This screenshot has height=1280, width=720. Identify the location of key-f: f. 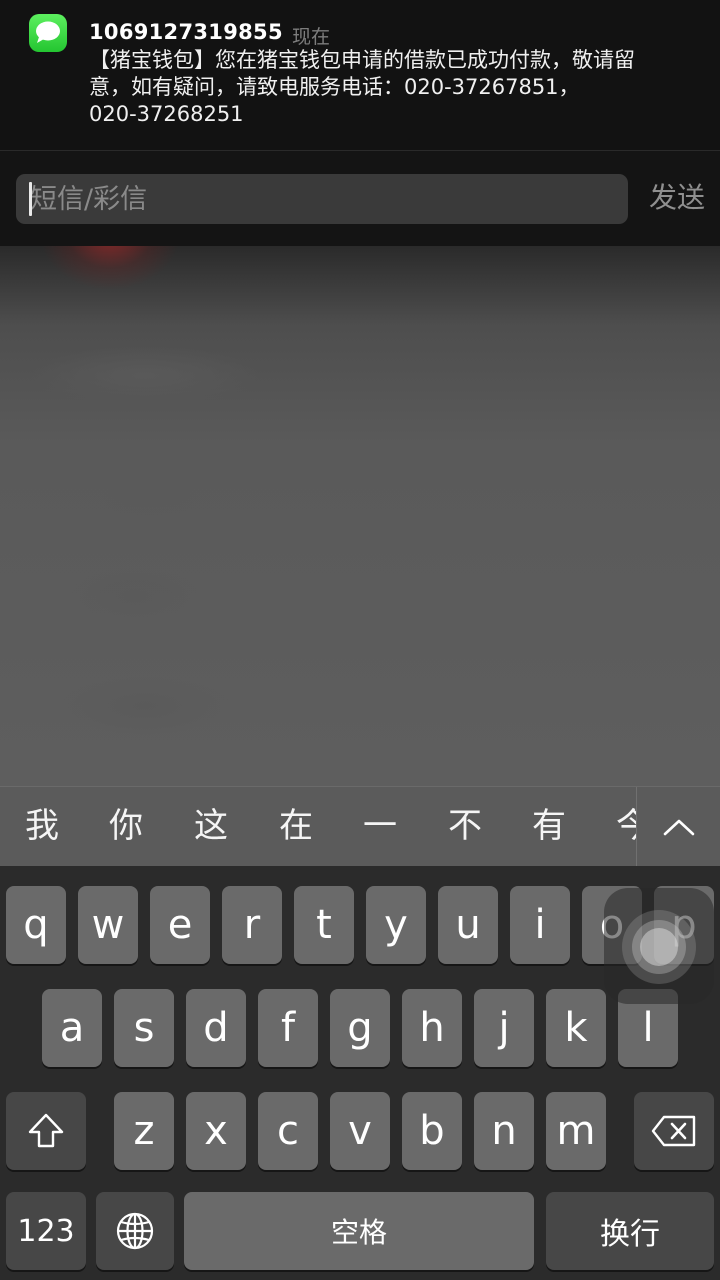
(288, 1028).